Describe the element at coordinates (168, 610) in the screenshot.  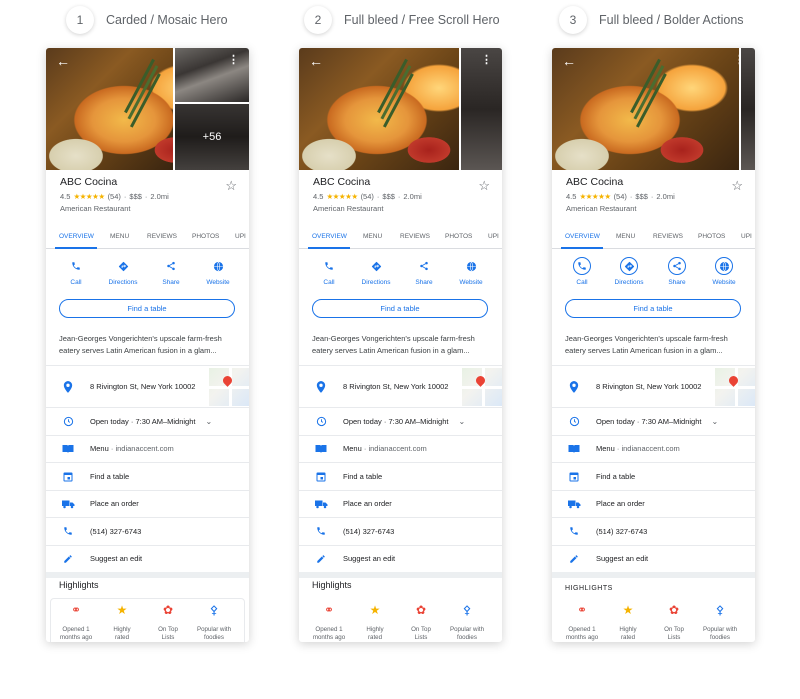
I see `award-ribbon-icon: ✿` at that location.